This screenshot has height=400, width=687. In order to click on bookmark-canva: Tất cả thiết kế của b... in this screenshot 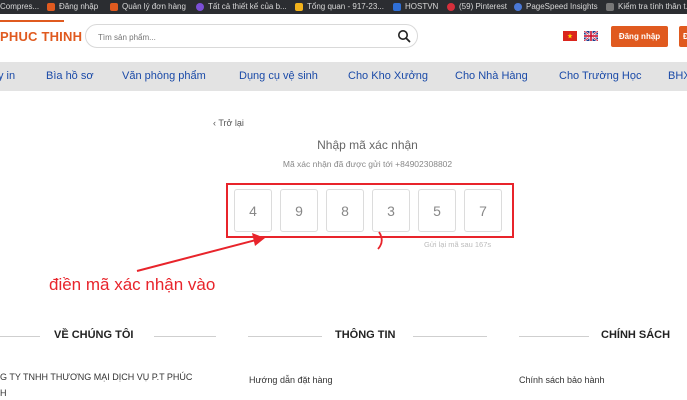, I will do `click(241, 7)`.